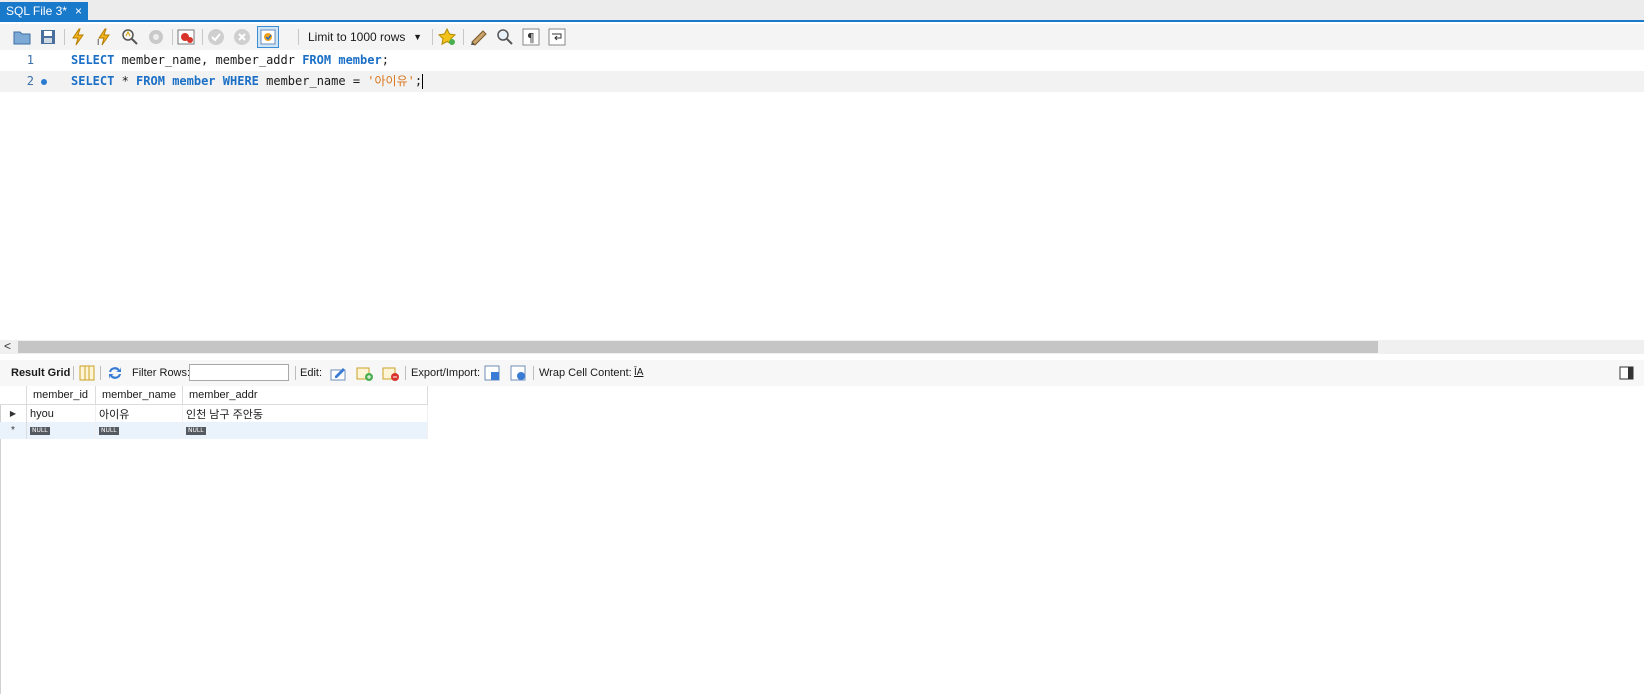 The height and width of the screenshot is (694, 1644). I want to click on grid-view-icon, so click(87, 373).